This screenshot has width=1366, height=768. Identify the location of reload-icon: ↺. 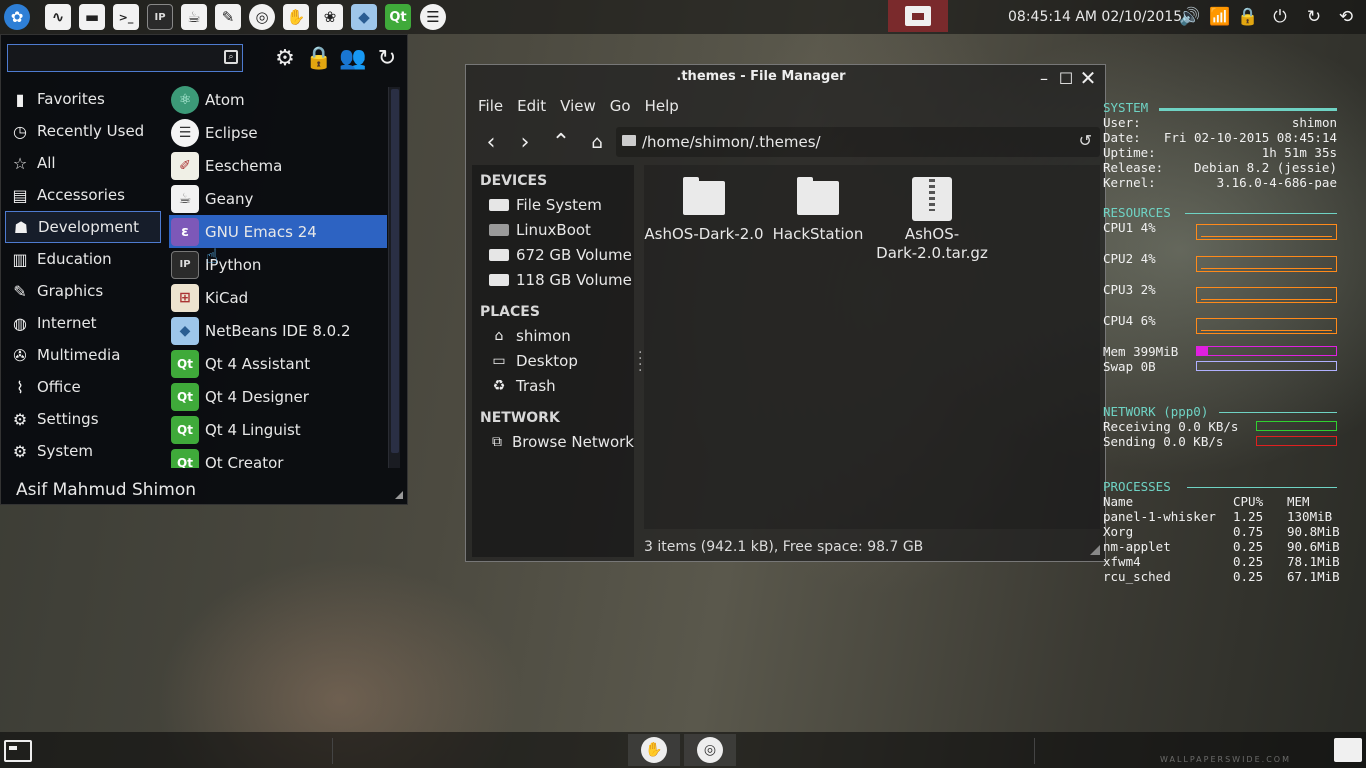
(1085, 140).